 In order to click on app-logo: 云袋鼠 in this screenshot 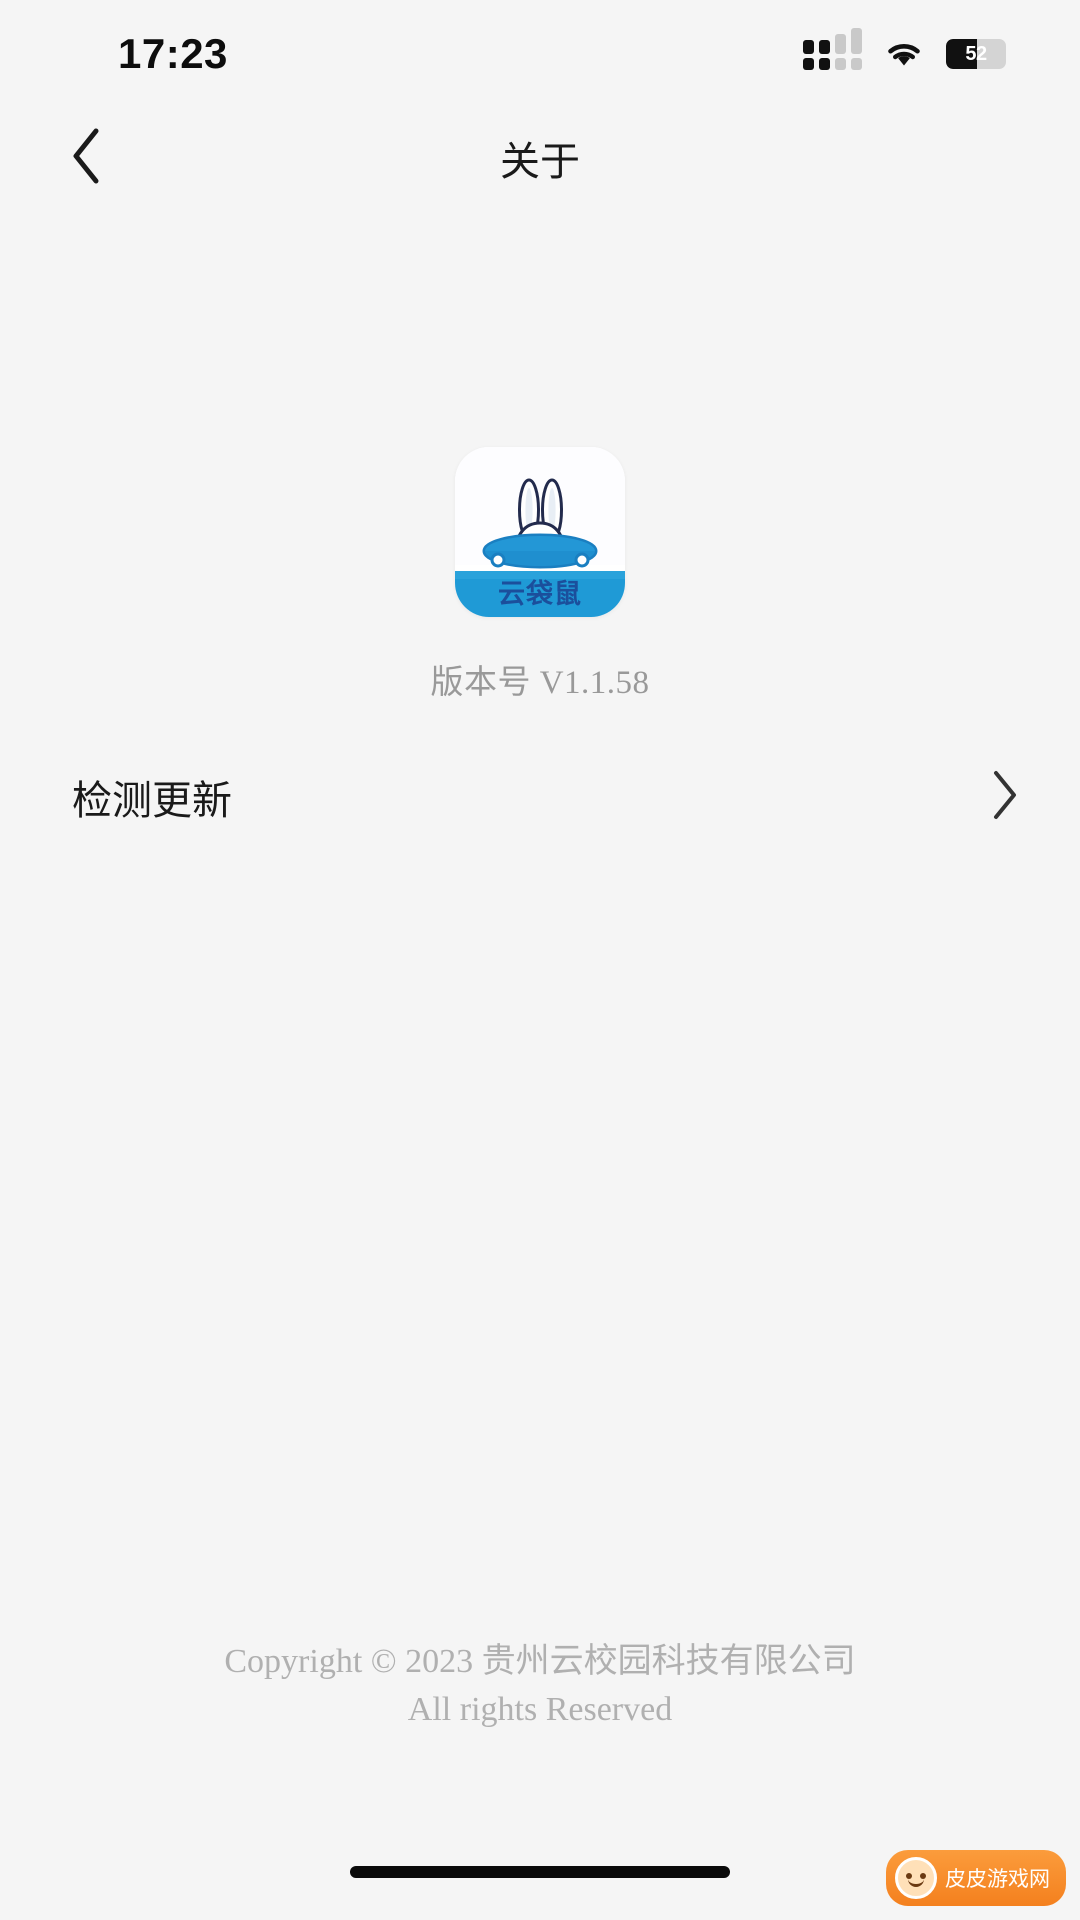, I will do `click(540, 532)`.